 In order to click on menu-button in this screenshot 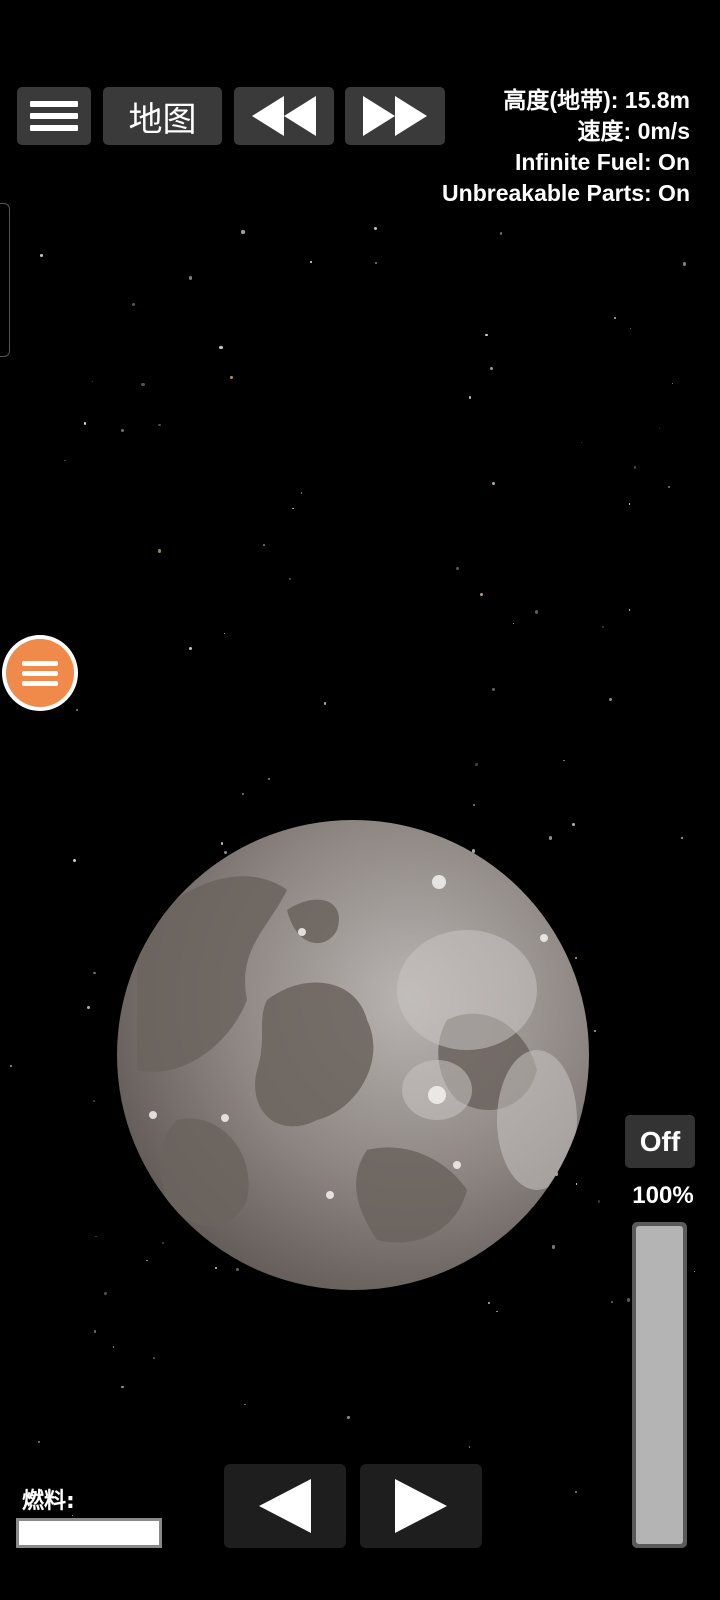, I will do `click(54, 116)`.